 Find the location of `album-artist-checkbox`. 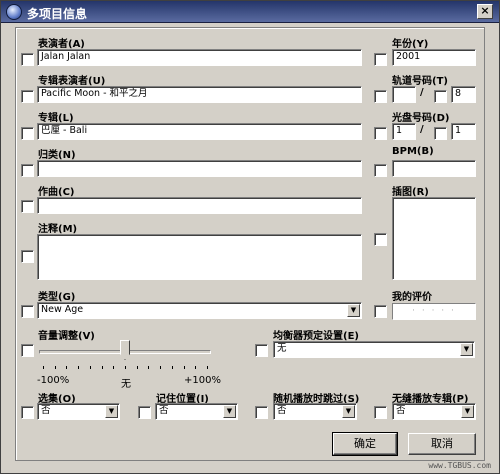

album-artist-checkbox is located at coordinates (27, 96).